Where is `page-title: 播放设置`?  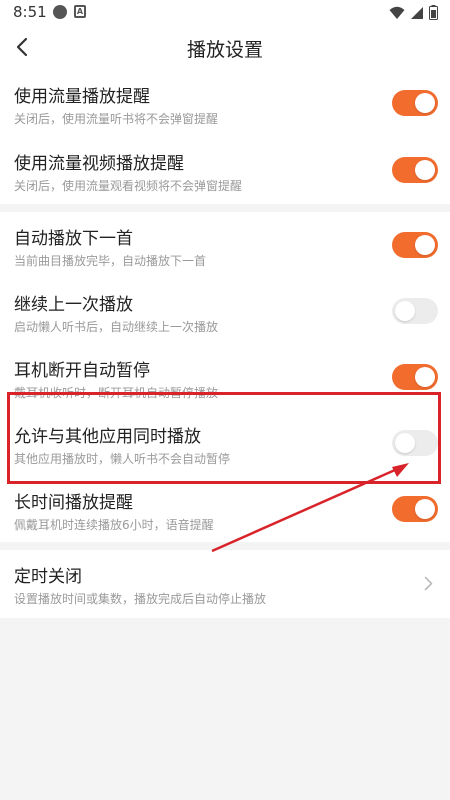
page-title: 播放设置 is located at coordinates (224, 50).